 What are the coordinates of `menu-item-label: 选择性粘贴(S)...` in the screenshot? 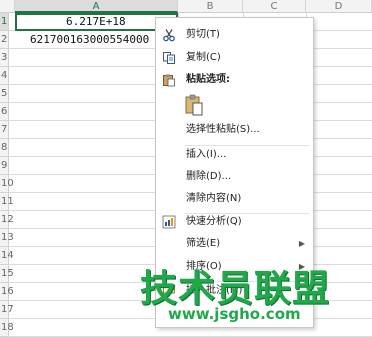 It's located at (223, 129).